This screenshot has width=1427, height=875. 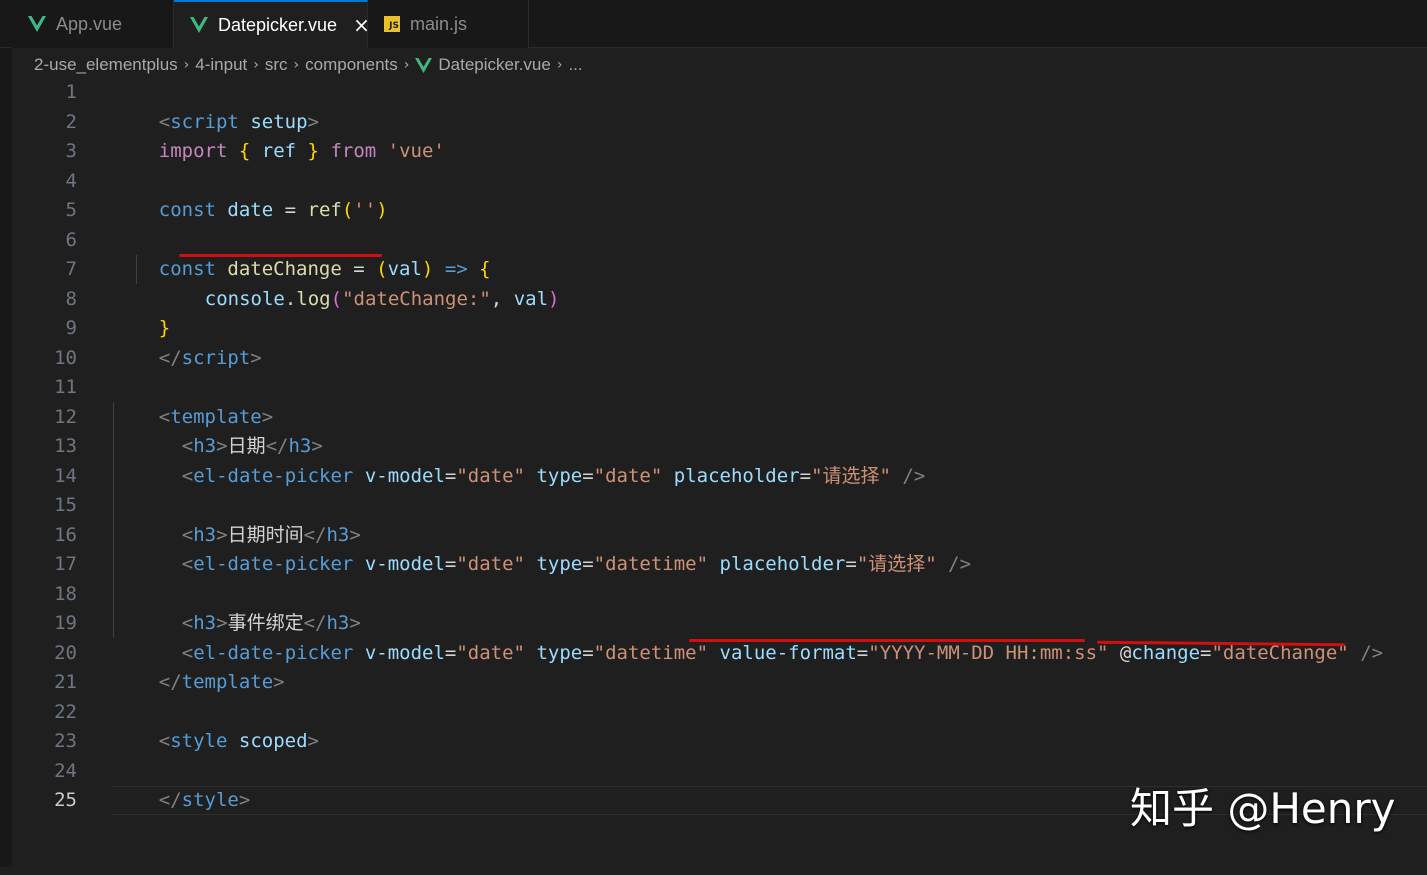 What do you see at coordinates (713, 24) in the screenshot?
I see `tab-bar: App.vue Datepicker.vue × JS main.js` at bounding box center [713, 24].